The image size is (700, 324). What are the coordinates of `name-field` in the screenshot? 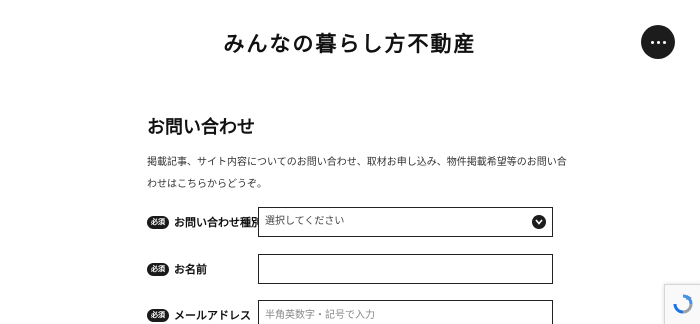 It's located at (405, 269).